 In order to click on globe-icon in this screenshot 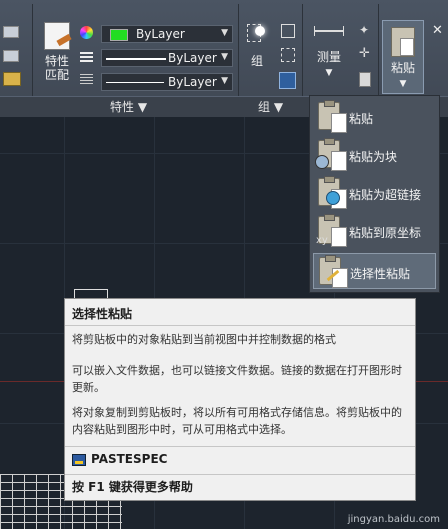, I will do `click(333, 198)`.